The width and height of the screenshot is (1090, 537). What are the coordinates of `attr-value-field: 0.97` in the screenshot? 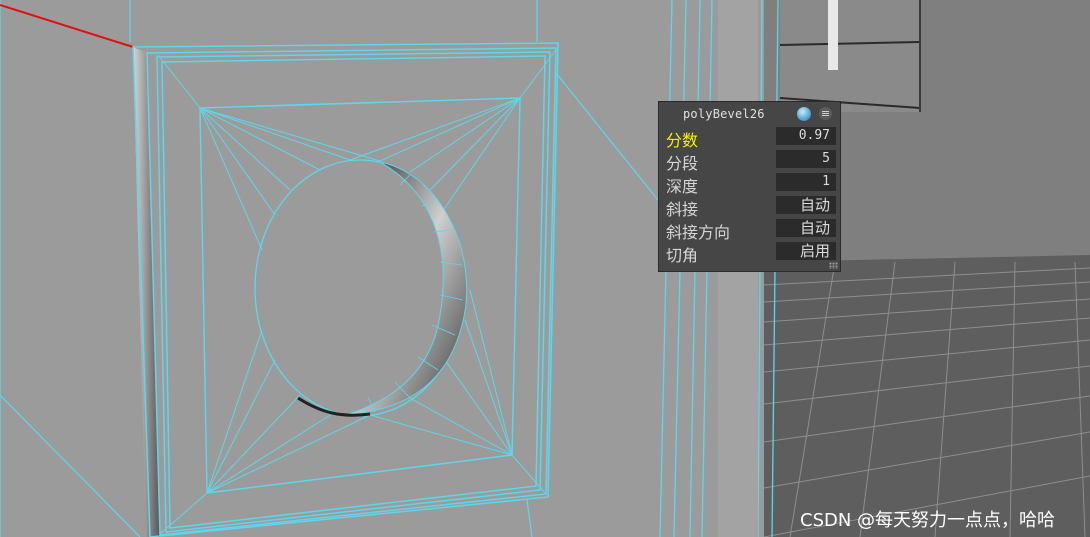 It's located at (806, 136).